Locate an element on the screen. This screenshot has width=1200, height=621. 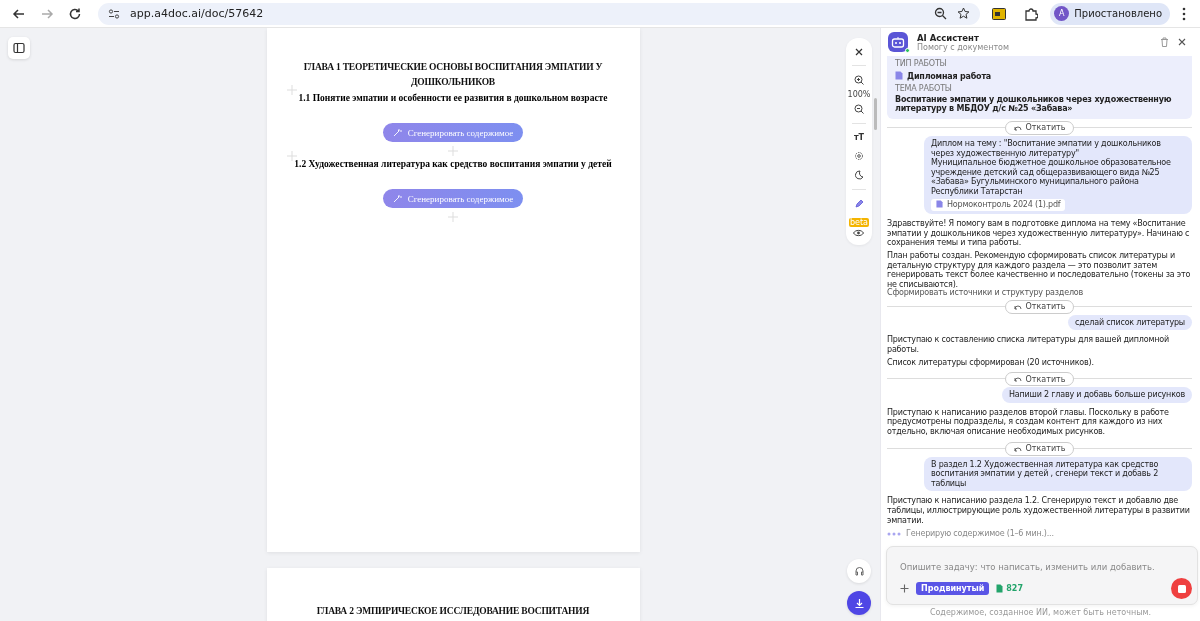
beta-badge: beta is located at coordinates (858, 222).